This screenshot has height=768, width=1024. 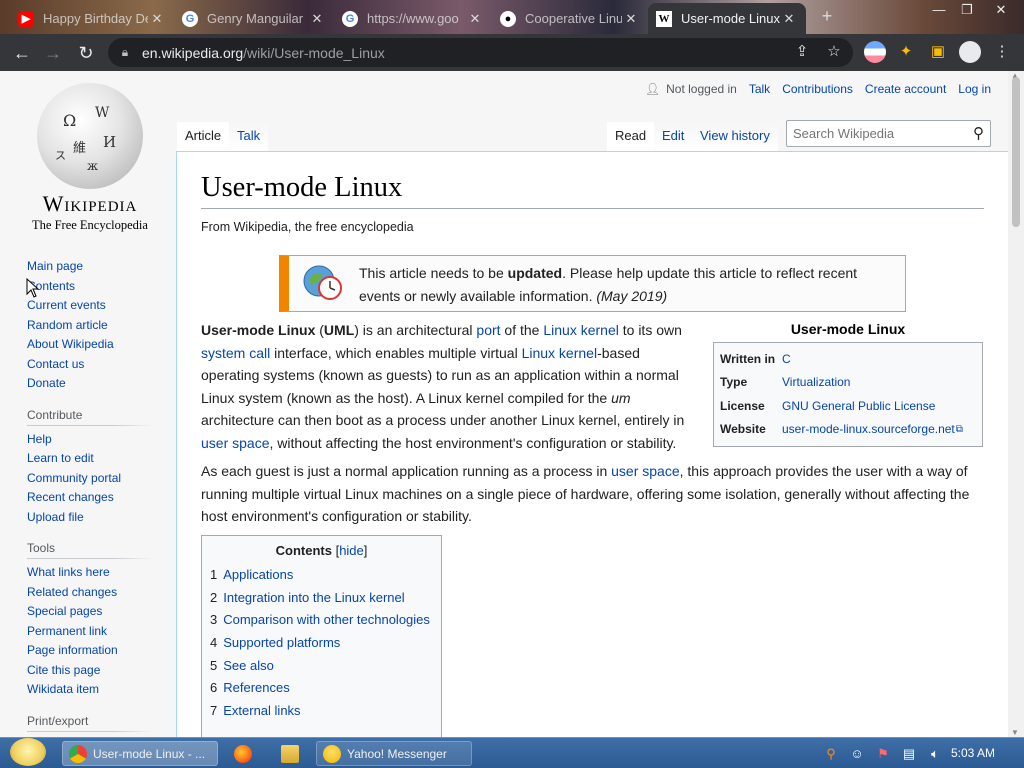 What do you see at coordinates (967, 12) in the screenshot?
I see `restore-icon: ❐` at bounding box center [967, 12].